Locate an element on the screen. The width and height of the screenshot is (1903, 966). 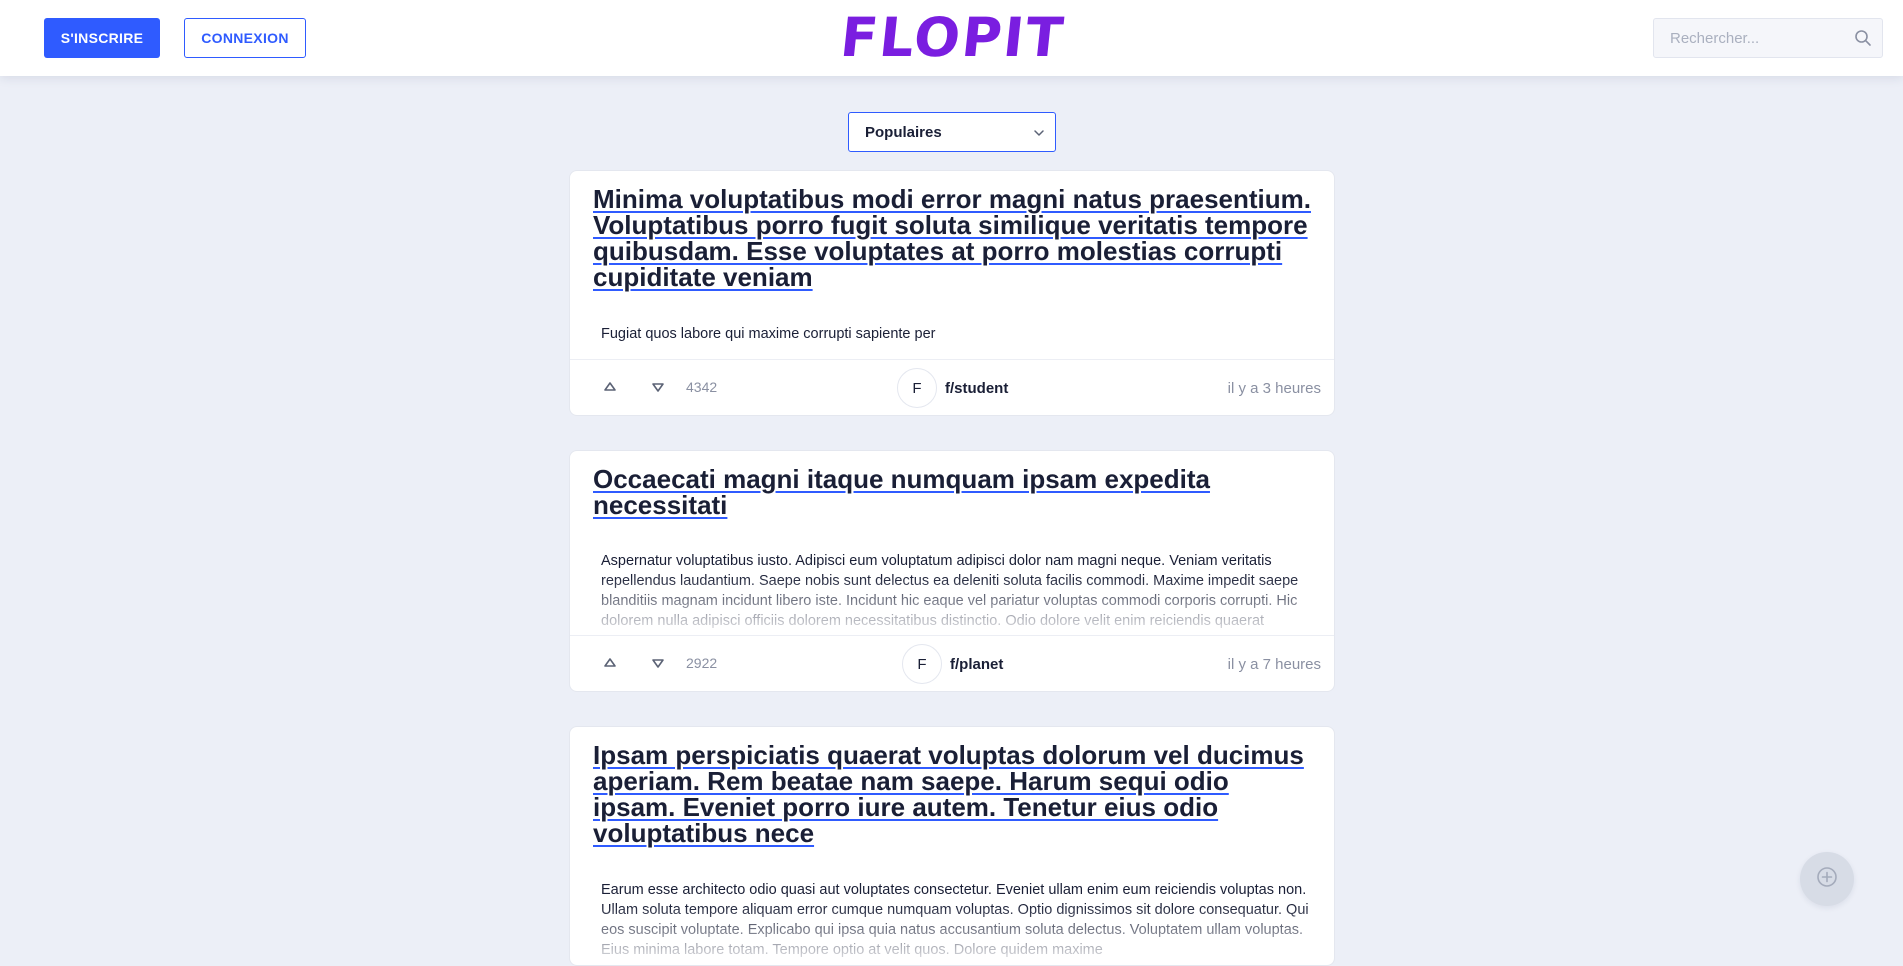
top-bar: S'INSCRIRE CONNEXION FLOPIT is located at coordinates (951, 38).